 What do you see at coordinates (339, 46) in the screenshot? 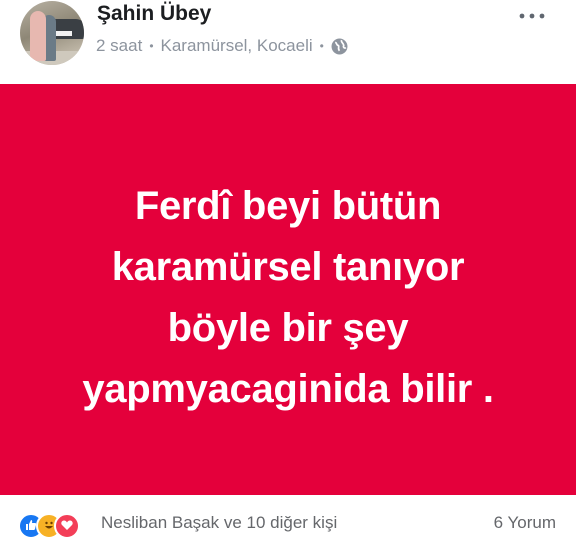
I see `globe-icon` at bounding box center [339, 46].